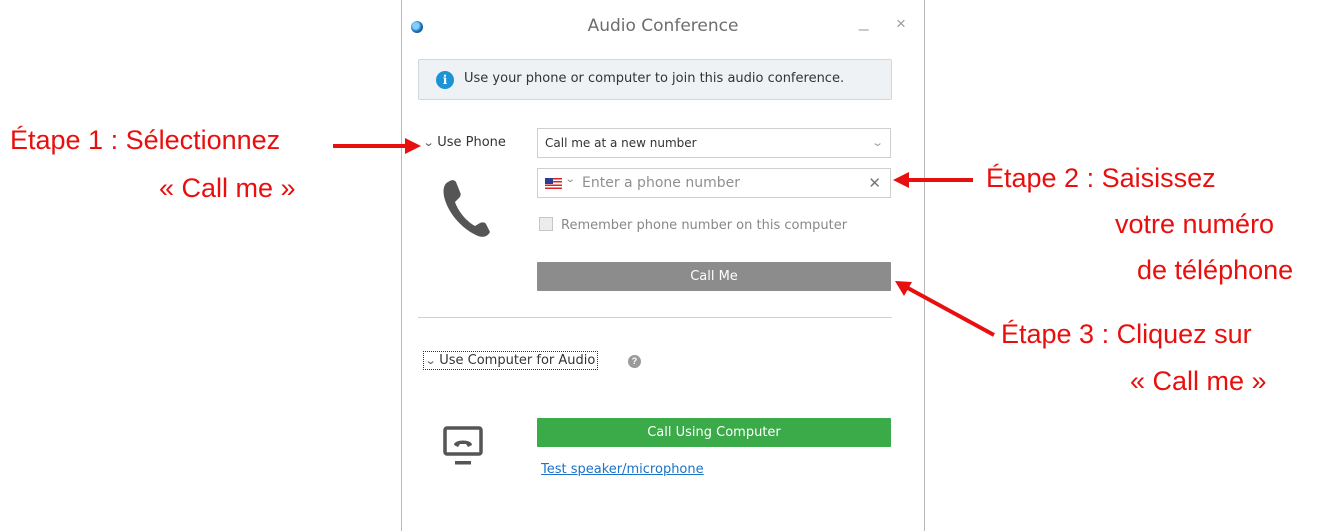 This screenshot has height=531, width=1342. I want to click on call-option-value: Call me at a new number, so click(621, 143).